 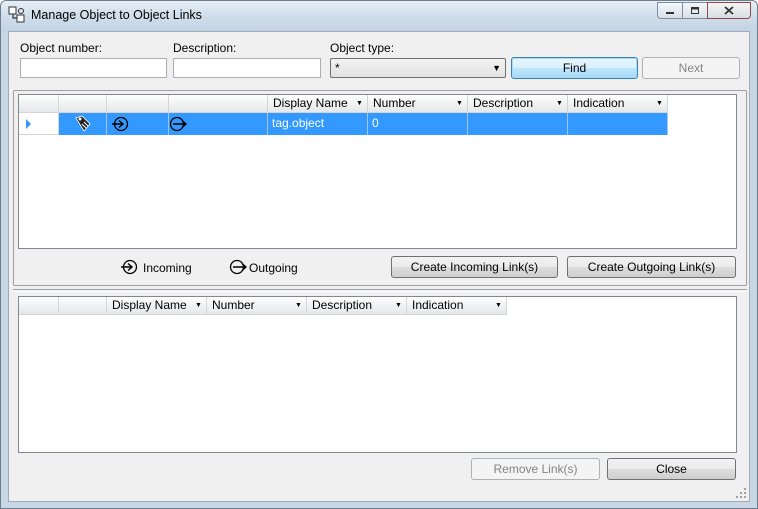 What do you see at coordinates (518, 124) in the screenshot?
I see `table-cell-description` at bounding box center [518, 124].